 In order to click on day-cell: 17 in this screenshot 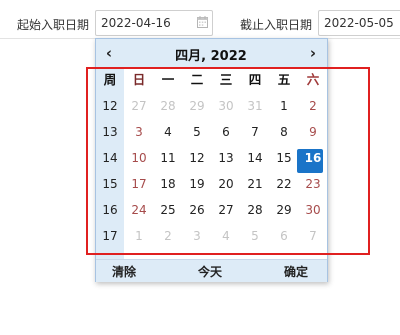, I will do `click(139, 184)`.